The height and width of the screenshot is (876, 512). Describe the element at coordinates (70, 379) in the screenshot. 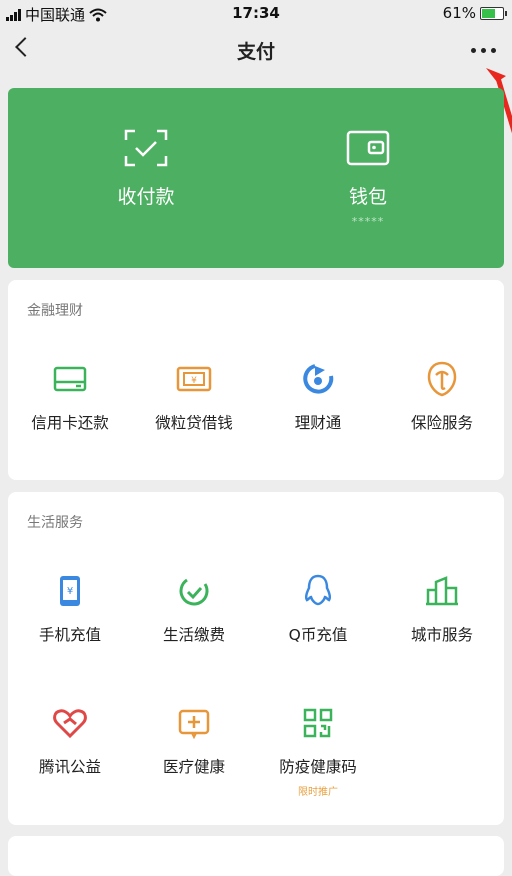

I see `credit-card-icon` at that location.